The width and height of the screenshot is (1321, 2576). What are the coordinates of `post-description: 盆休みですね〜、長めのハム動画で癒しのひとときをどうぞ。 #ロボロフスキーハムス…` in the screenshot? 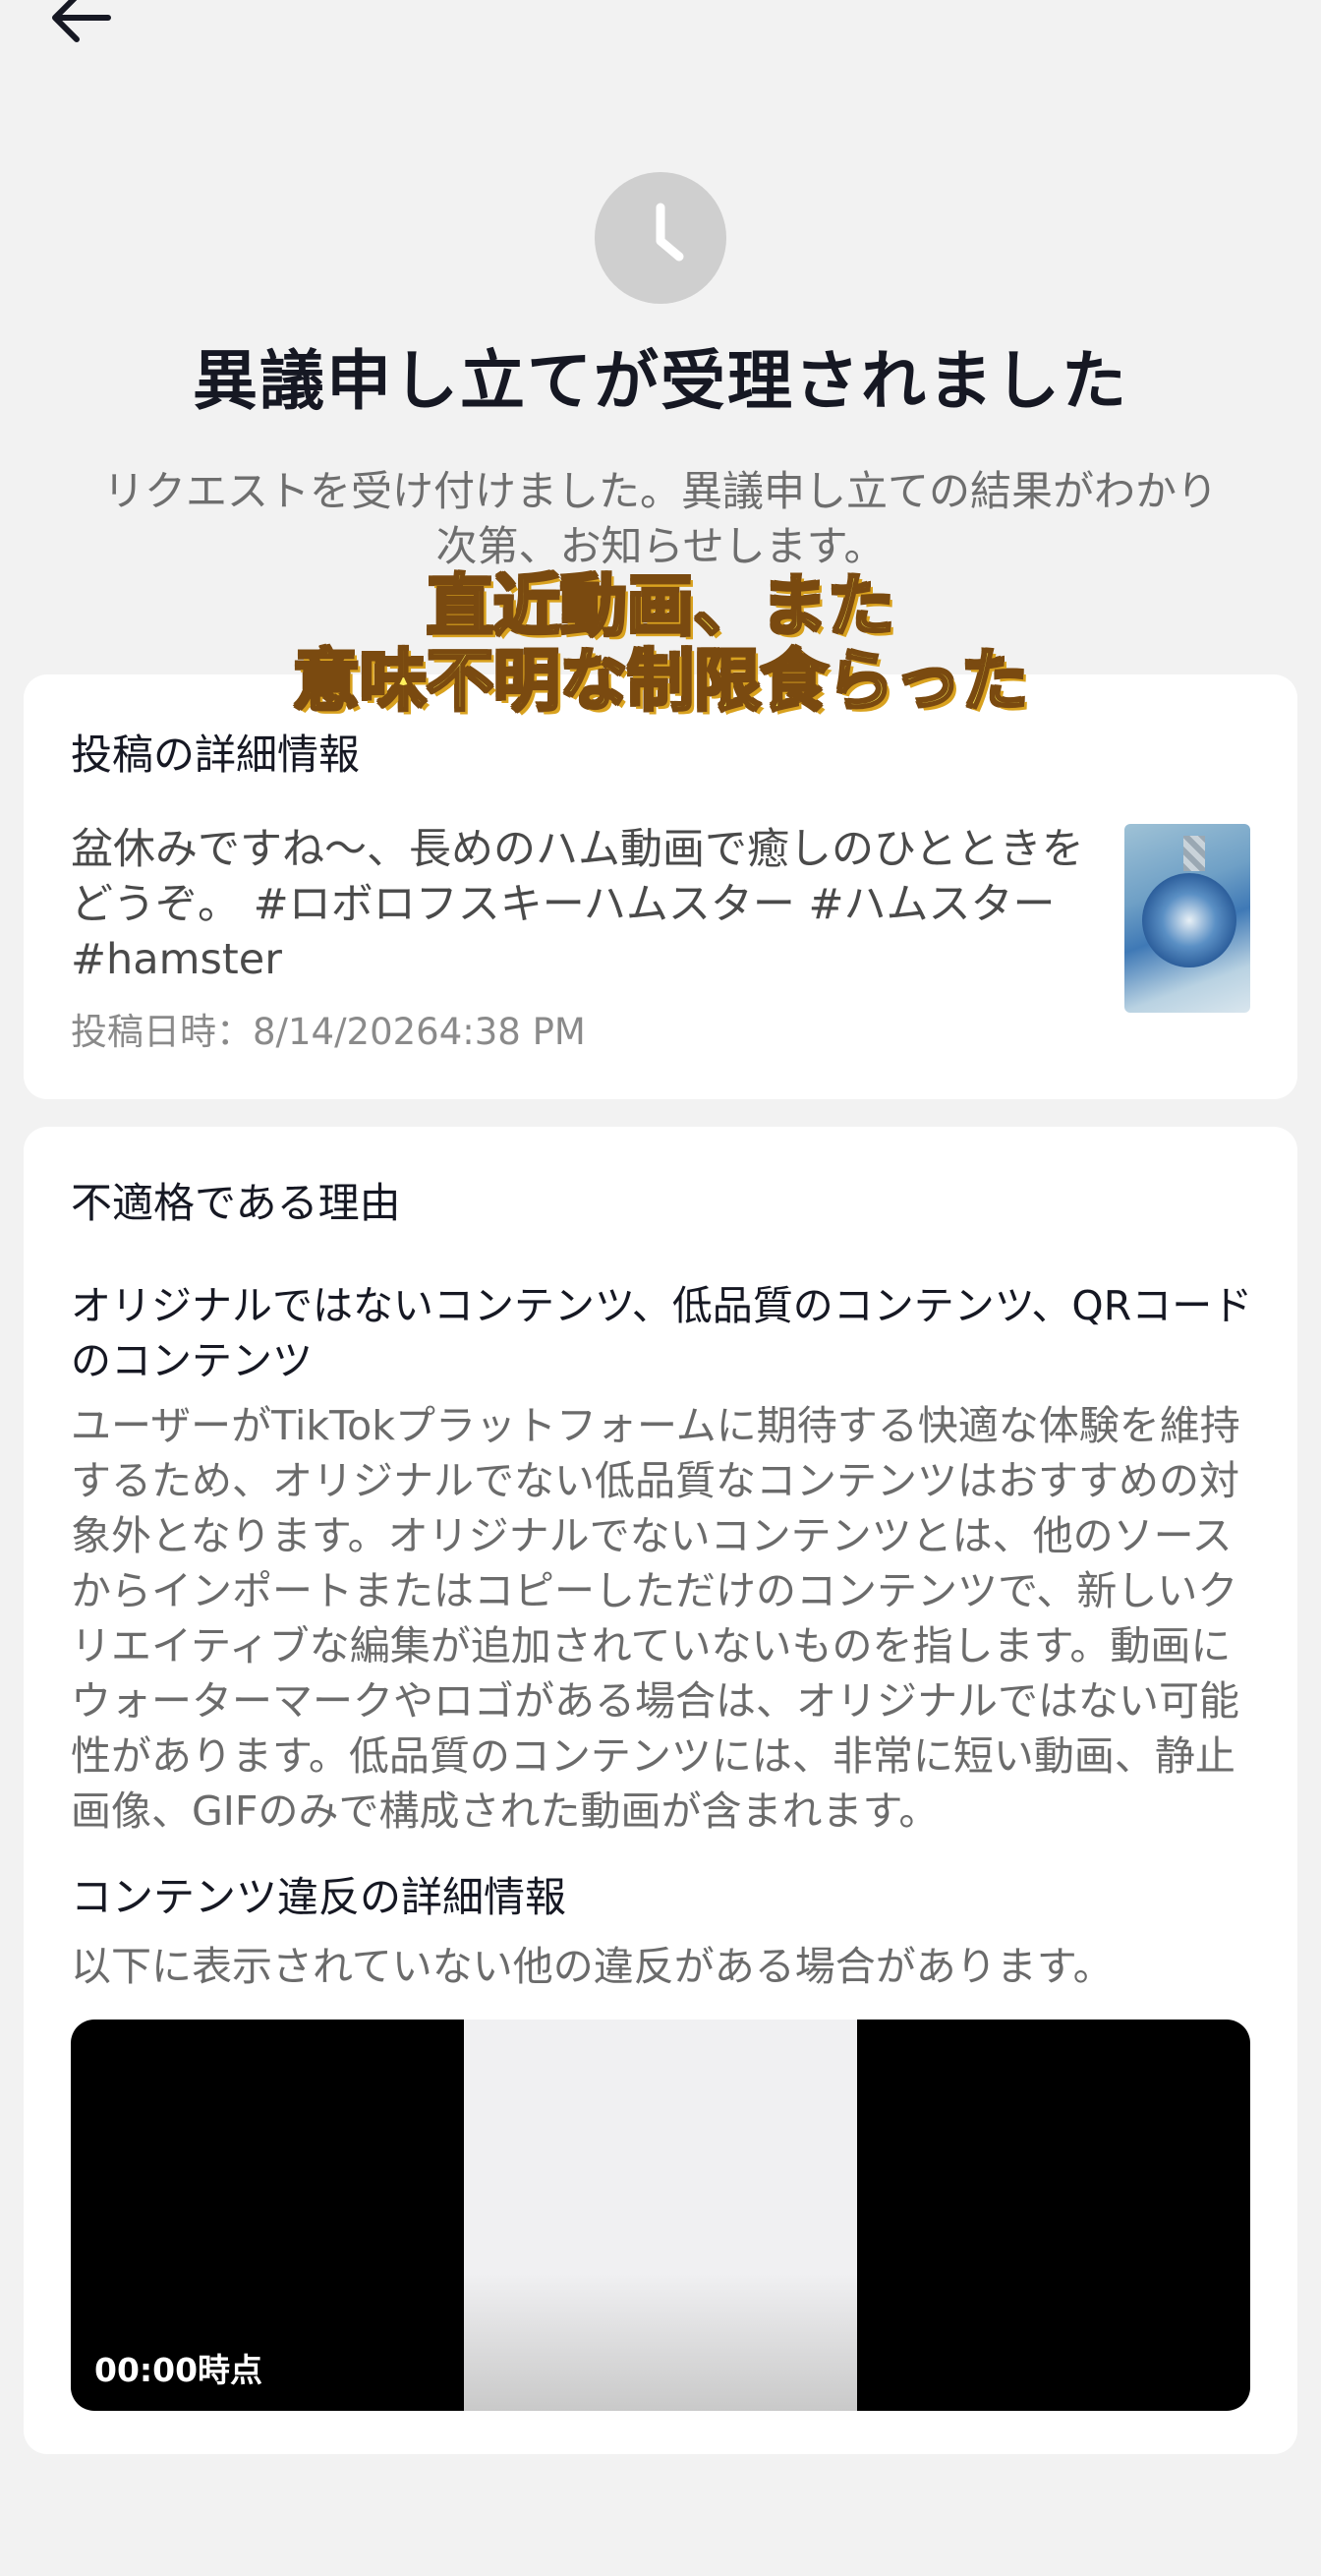 It's located at (578, 904).